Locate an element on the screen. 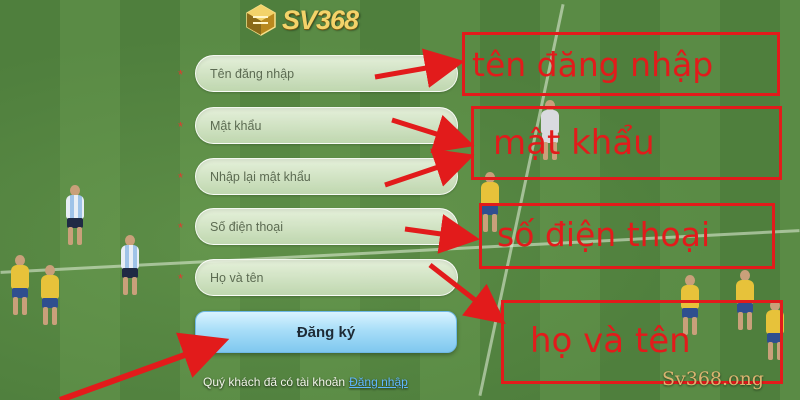 This screenshot has height=400, width=800. arrow-fullname is located at coordinates (467, 294).